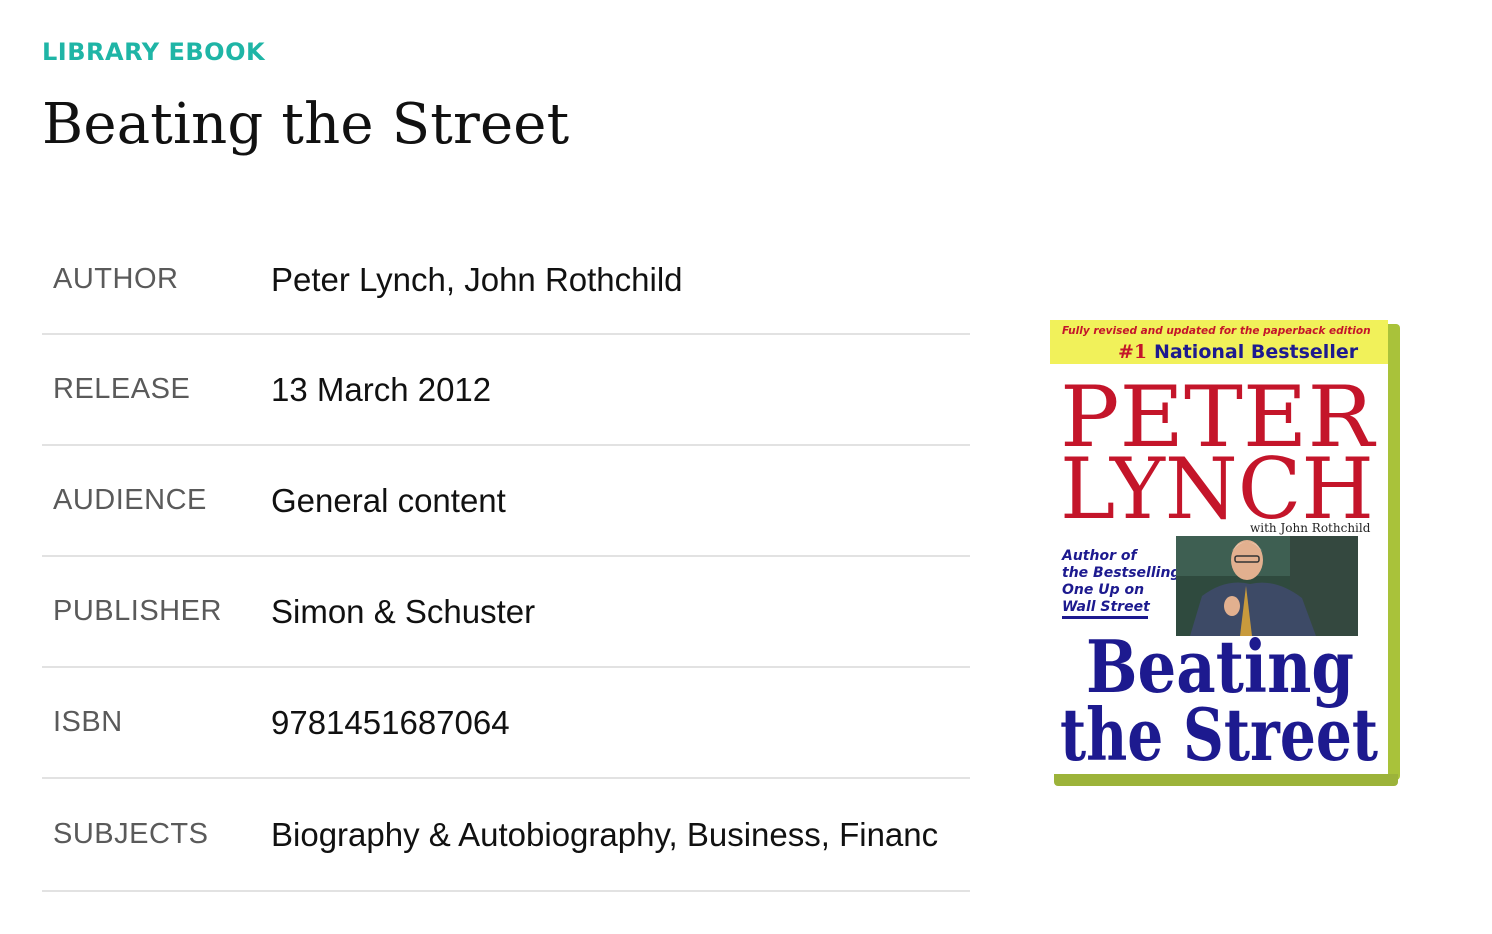  What do you see at coordinates (1103, 590) in the screenshot?
I see `cover-blurb-line3: One Up on` at bounding box center [1103, 590].